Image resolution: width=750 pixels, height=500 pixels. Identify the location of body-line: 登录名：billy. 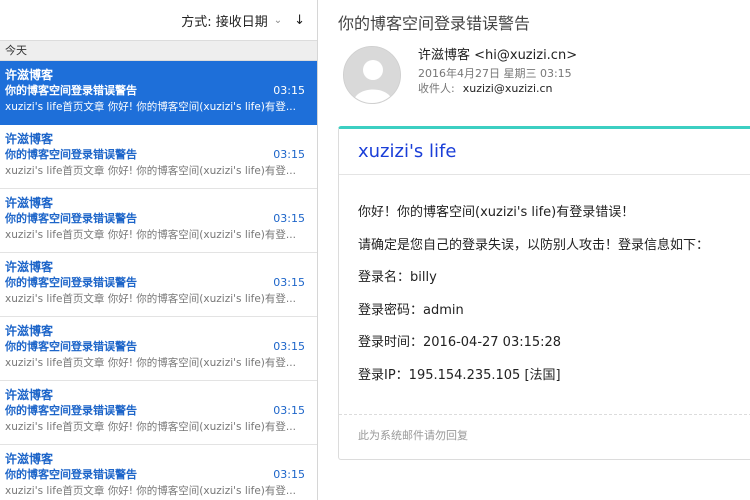
(397, 277).